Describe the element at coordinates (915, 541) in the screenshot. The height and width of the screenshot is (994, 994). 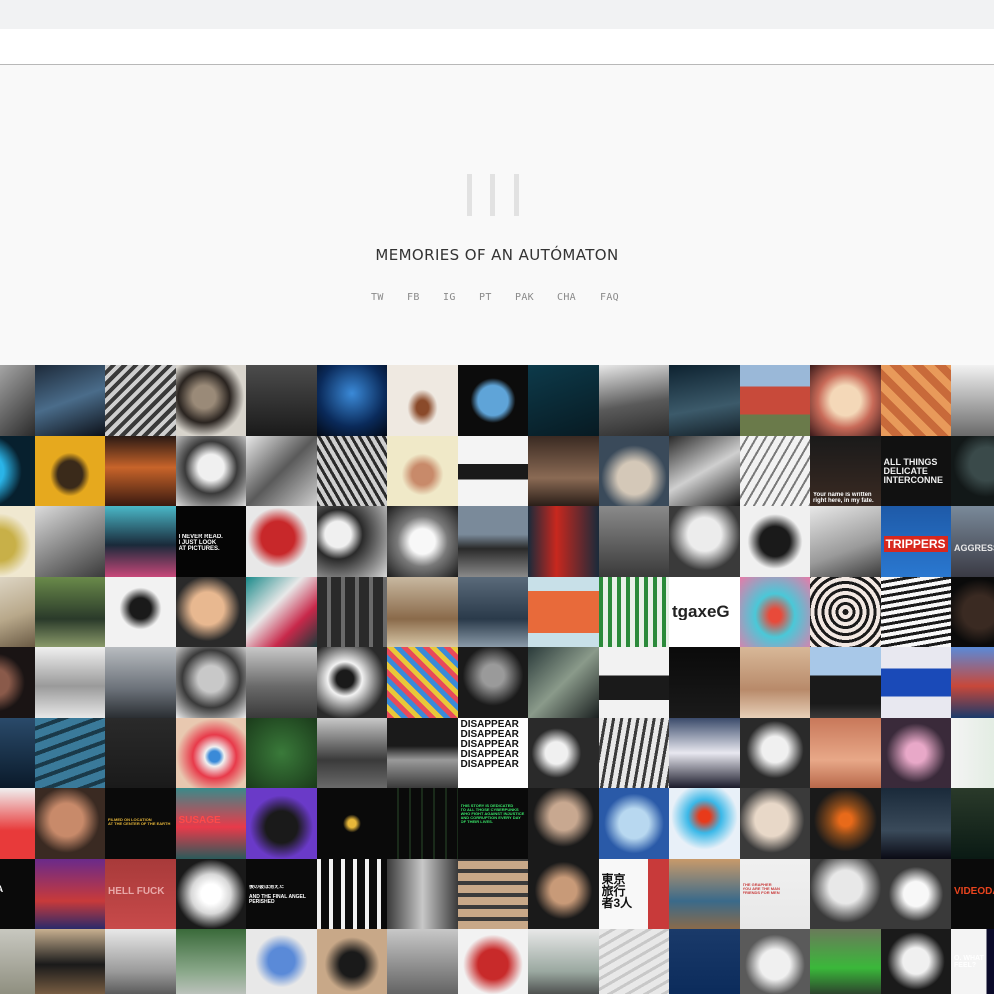
I see `thumbnail-tile: TRIPPERS` at that location.